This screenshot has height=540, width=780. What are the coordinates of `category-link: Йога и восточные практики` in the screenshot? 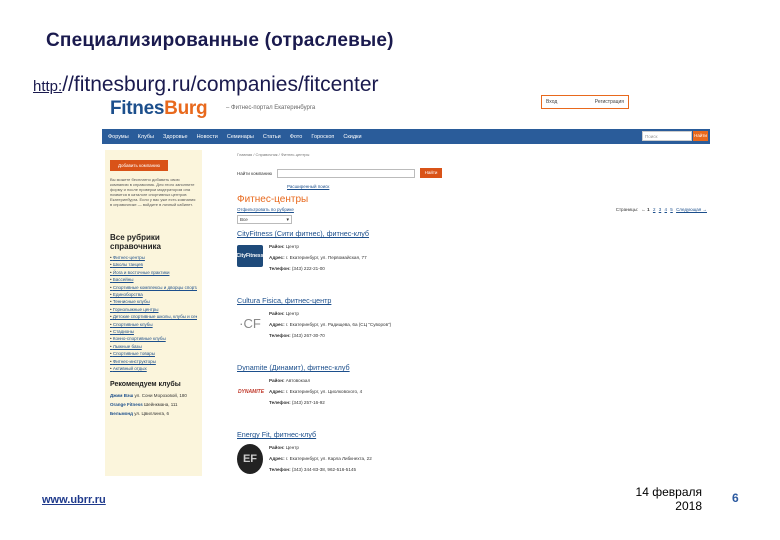 It's located at (153, 272).